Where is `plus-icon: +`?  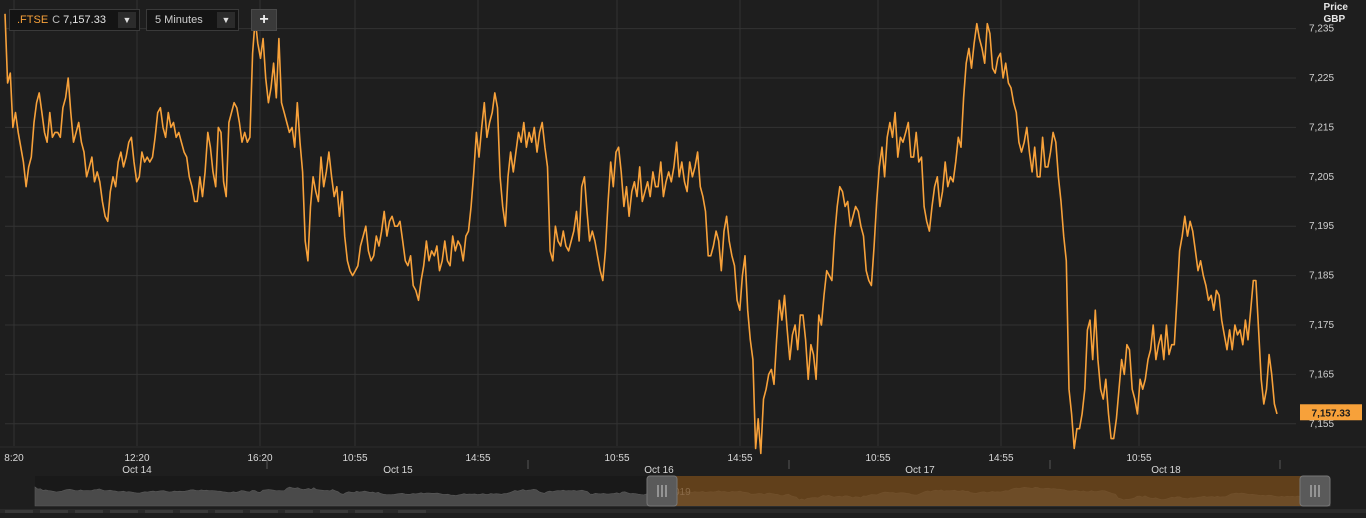
plus-icon: + is located at coordinates (264, 20).